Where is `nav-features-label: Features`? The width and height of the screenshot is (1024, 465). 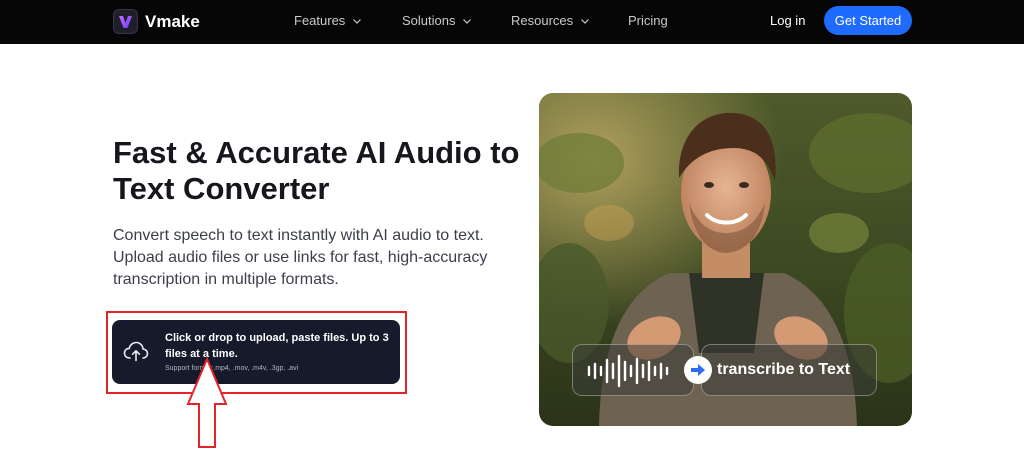 nav-features-label: Features is located at coordinates (320, 20).